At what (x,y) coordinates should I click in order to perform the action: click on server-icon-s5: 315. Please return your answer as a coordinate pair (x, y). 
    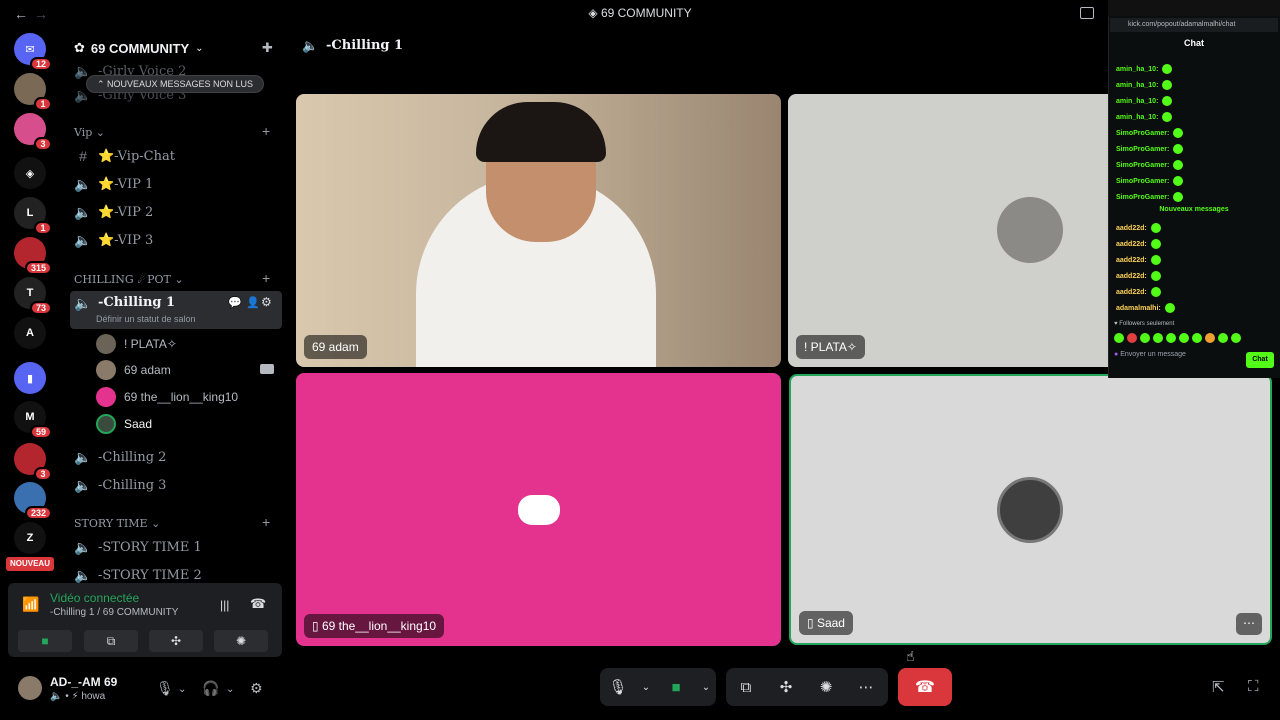
    Looking at the image, I should click on (33, 256).